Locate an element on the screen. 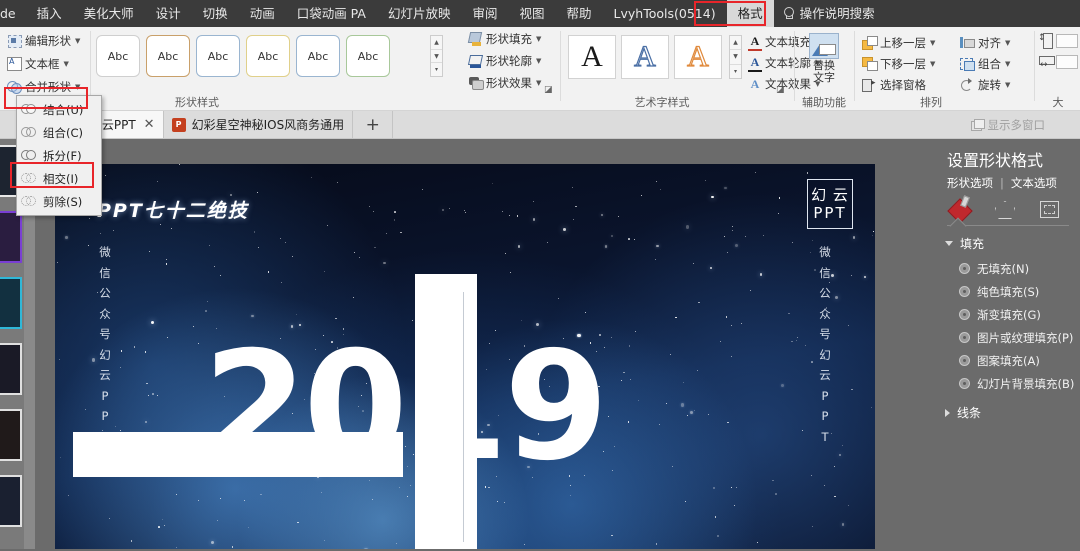  merge-item-combine: 组合(C) is located at coordinates (59, 132).